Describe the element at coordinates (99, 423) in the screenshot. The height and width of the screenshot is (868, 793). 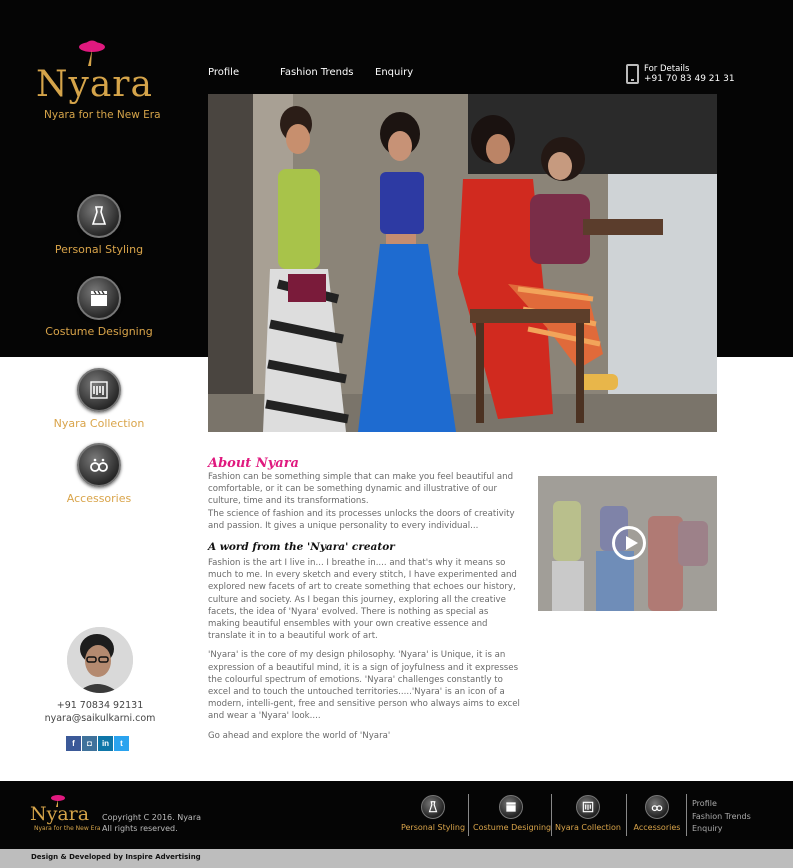
I see `side-label: Nyara Collection` at that location.